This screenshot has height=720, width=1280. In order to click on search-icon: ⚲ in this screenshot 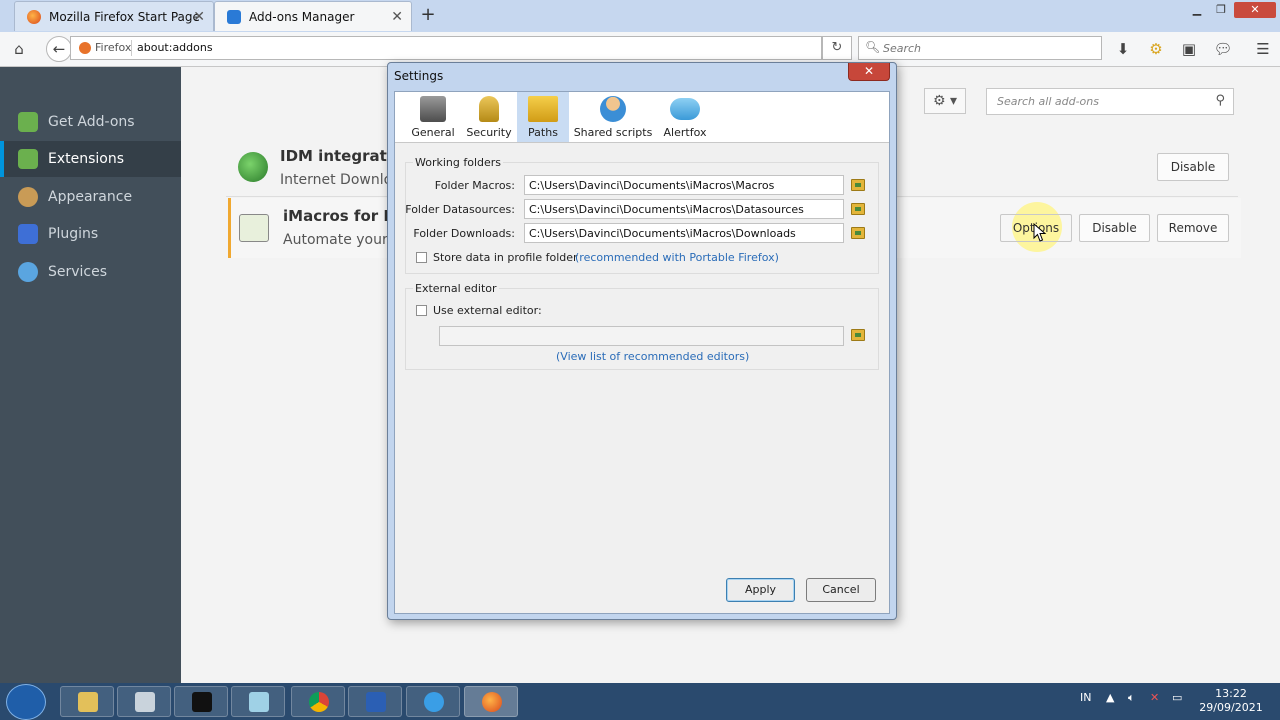, I will do `click(1220, 100)`.